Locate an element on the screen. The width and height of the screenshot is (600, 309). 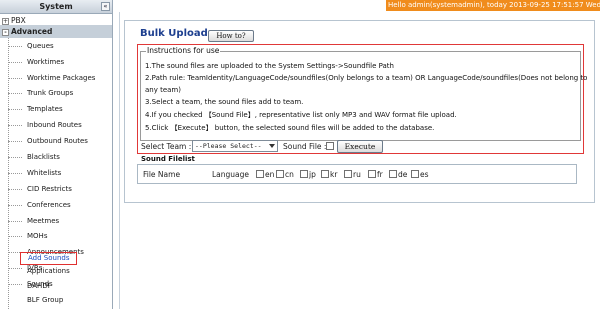
language-checkbox-cn is located at coordinates (280, 174).